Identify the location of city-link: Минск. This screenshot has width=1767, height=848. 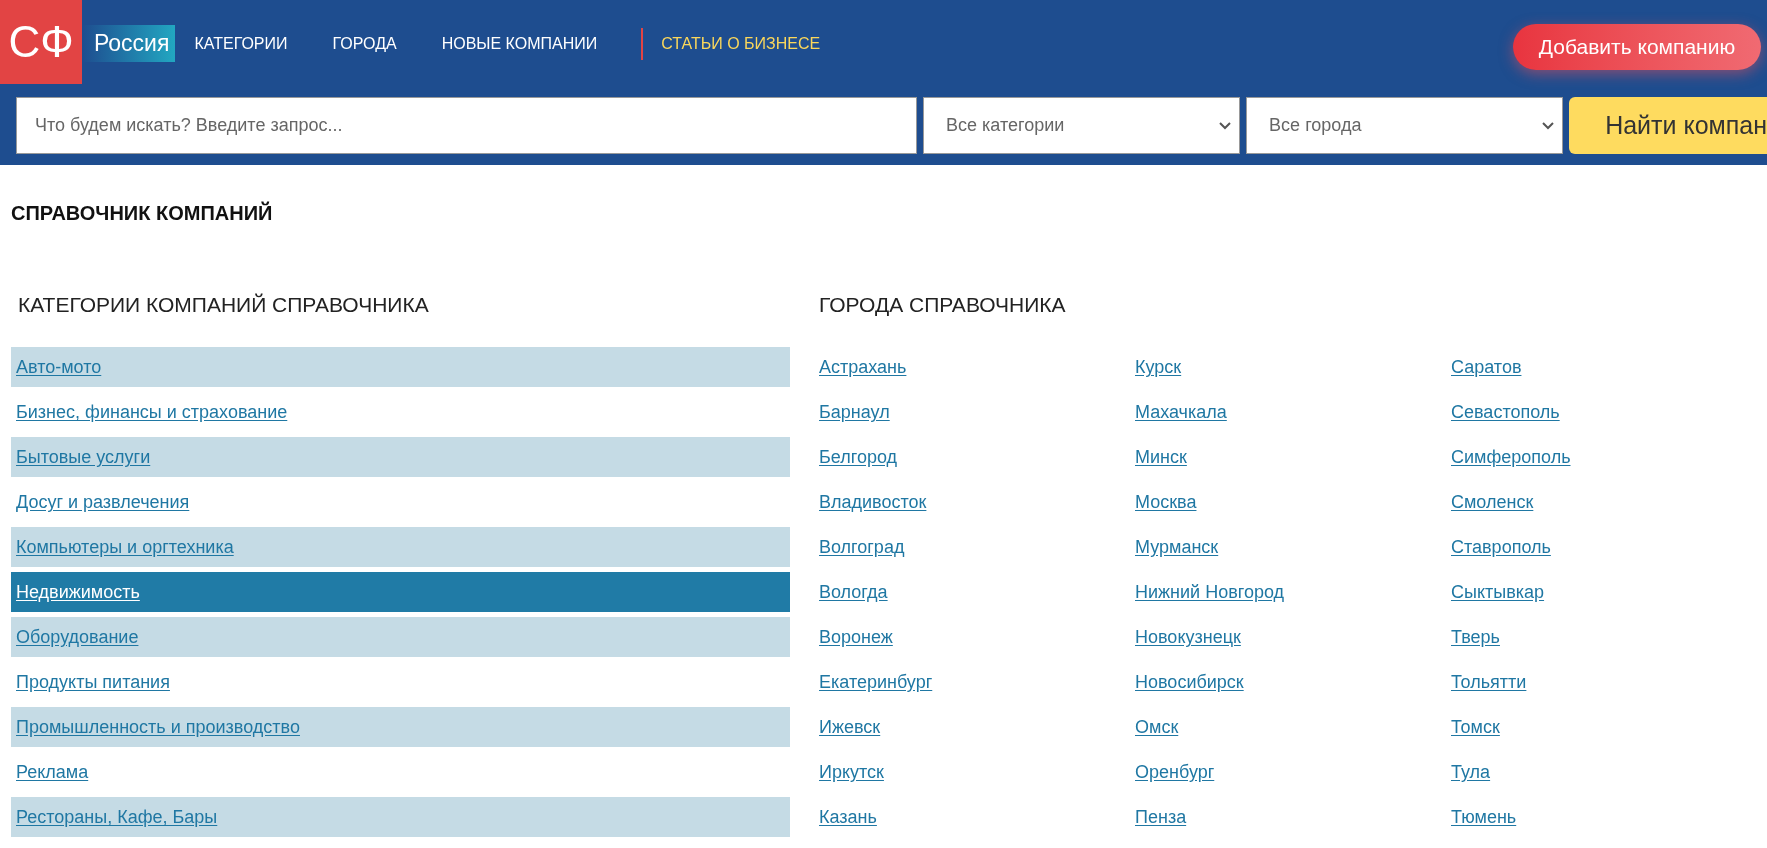
(1161, 457).